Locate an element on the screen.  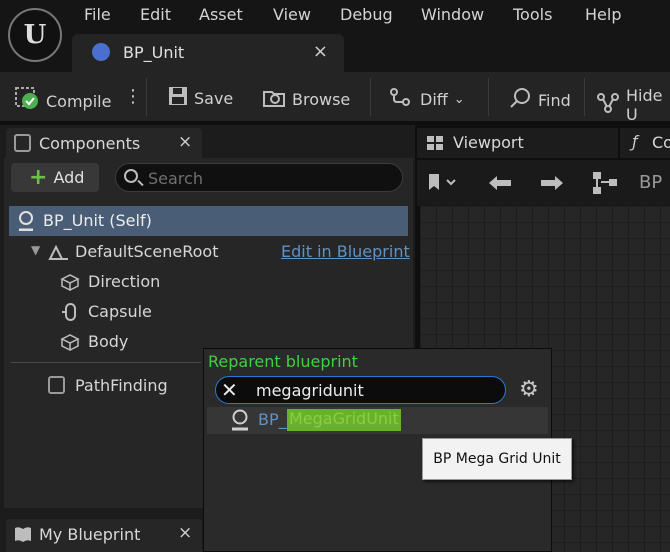
tree-item-direction: Direction is located at coordinates (124, 281).